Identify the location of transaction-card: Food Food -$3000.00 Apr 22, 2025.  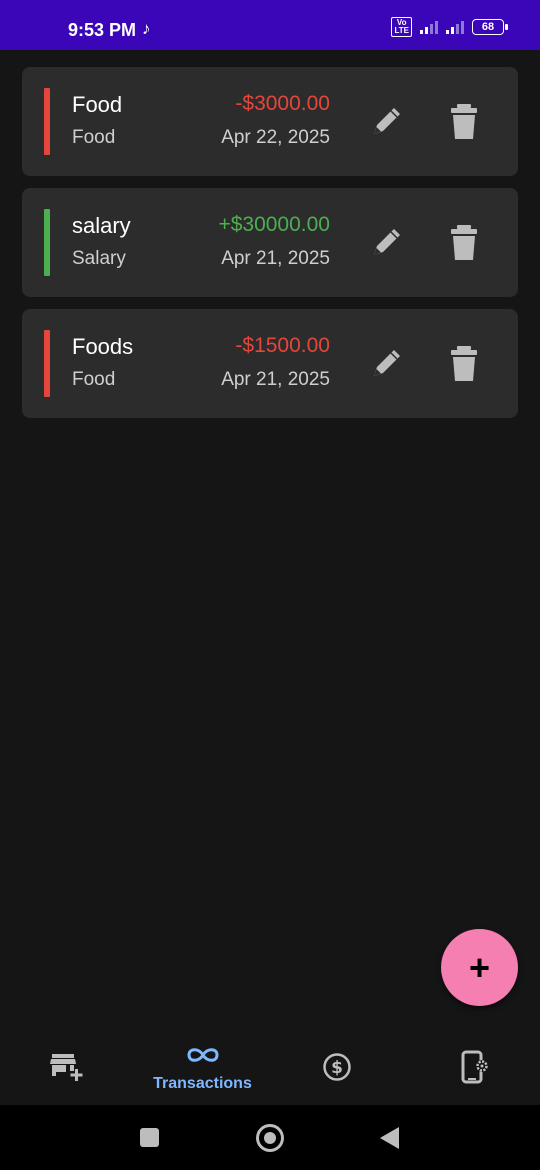
(270, 121).